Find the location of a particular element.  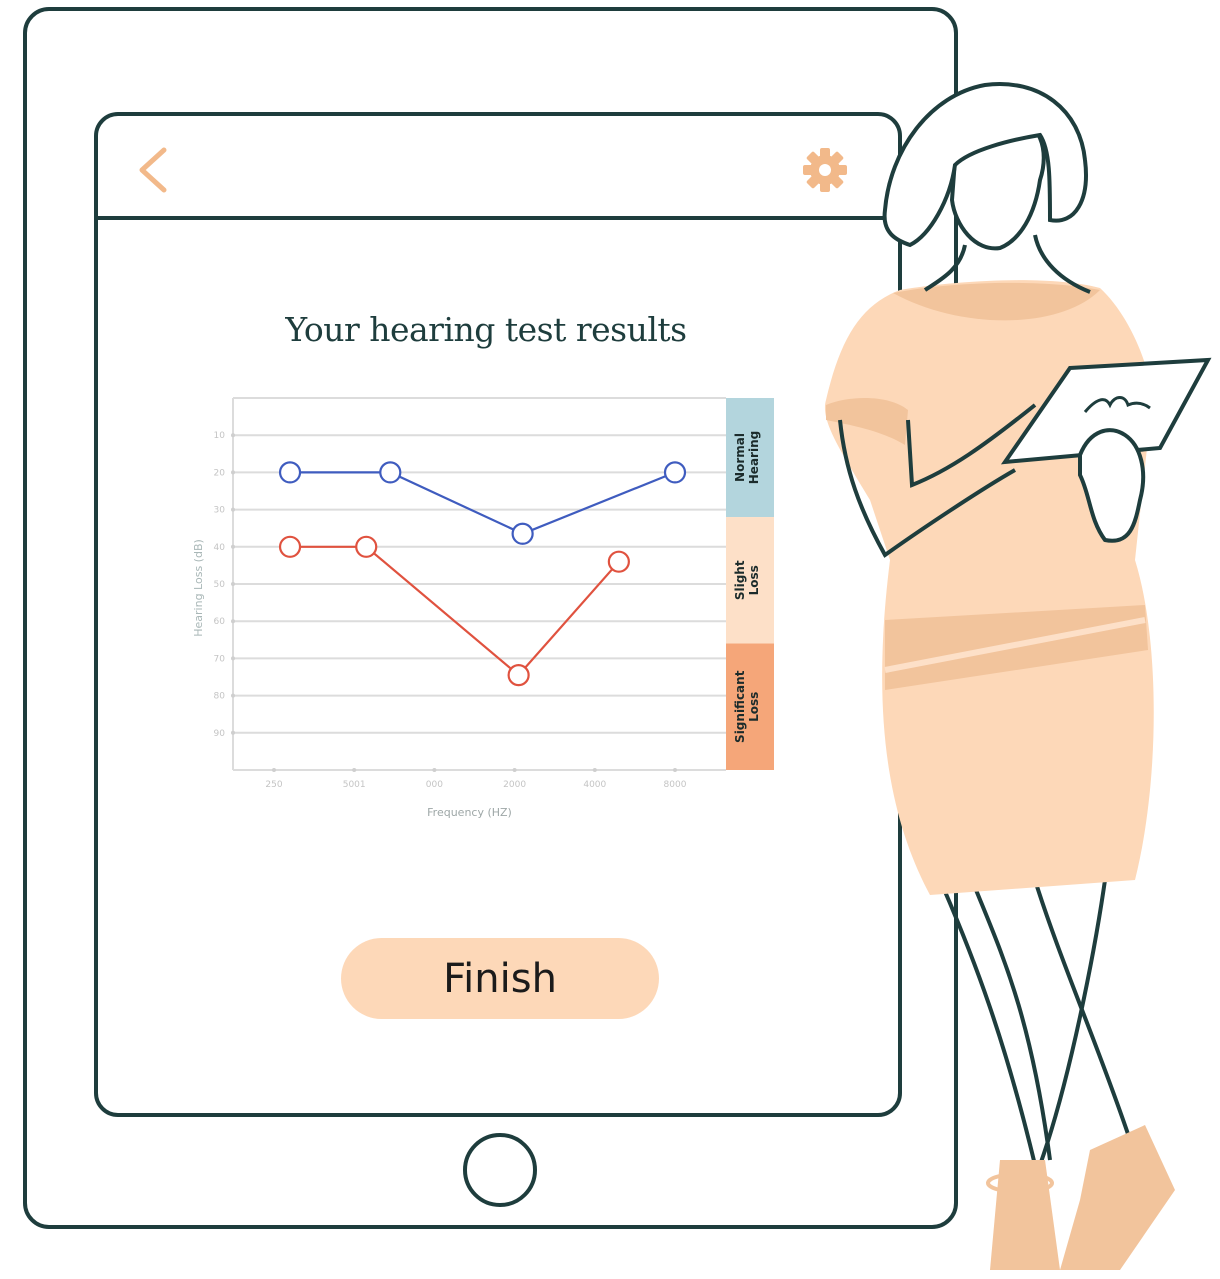

settings-button is located at coordinates (825, 170).